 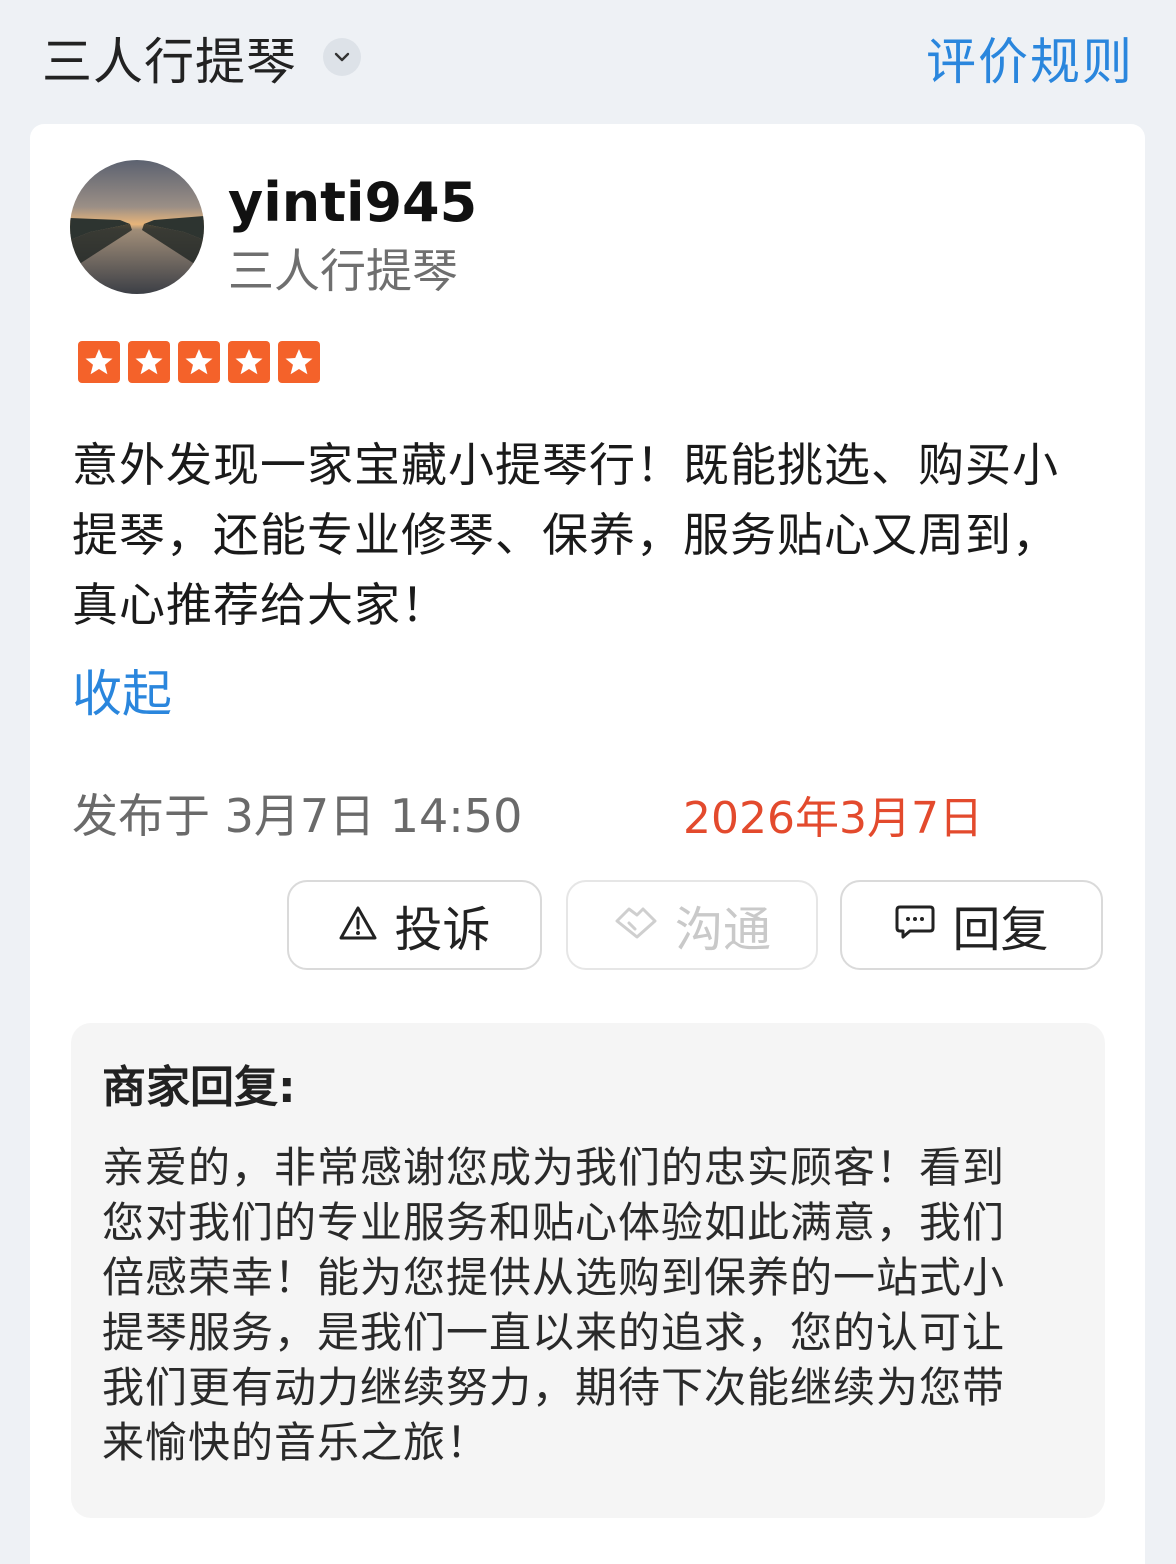 What do you see at coordinates (199, 1087) in the screenshot?
I see `merchant-reply-label: 商家回复:` at bounding box center [199, 1087].